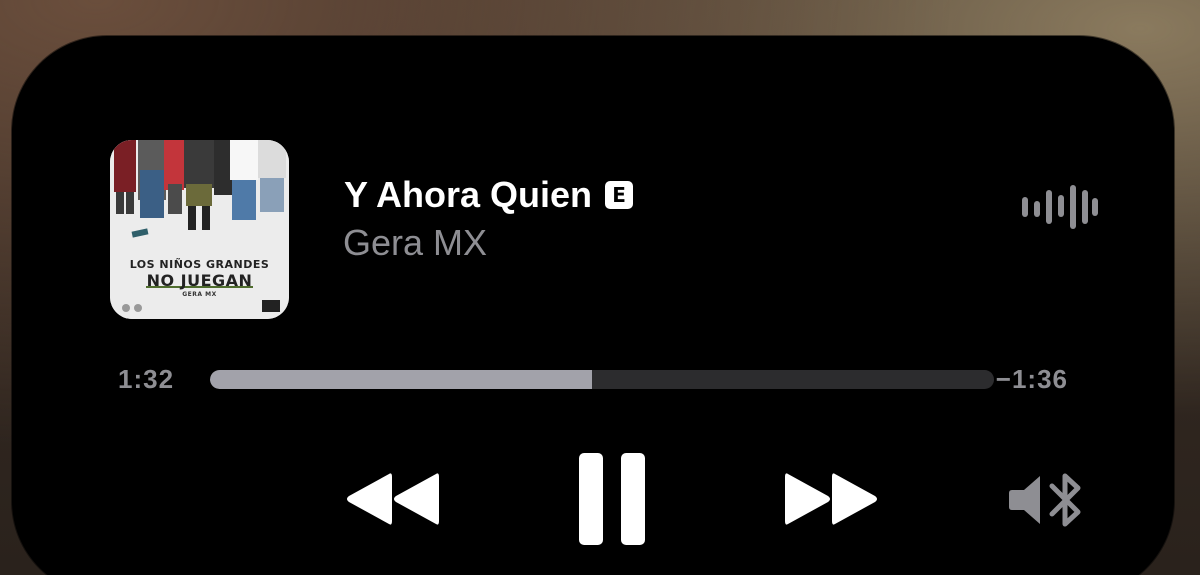 This screenshot has height=575, width=1200. I want to click on forward-button, so click(832, 499).